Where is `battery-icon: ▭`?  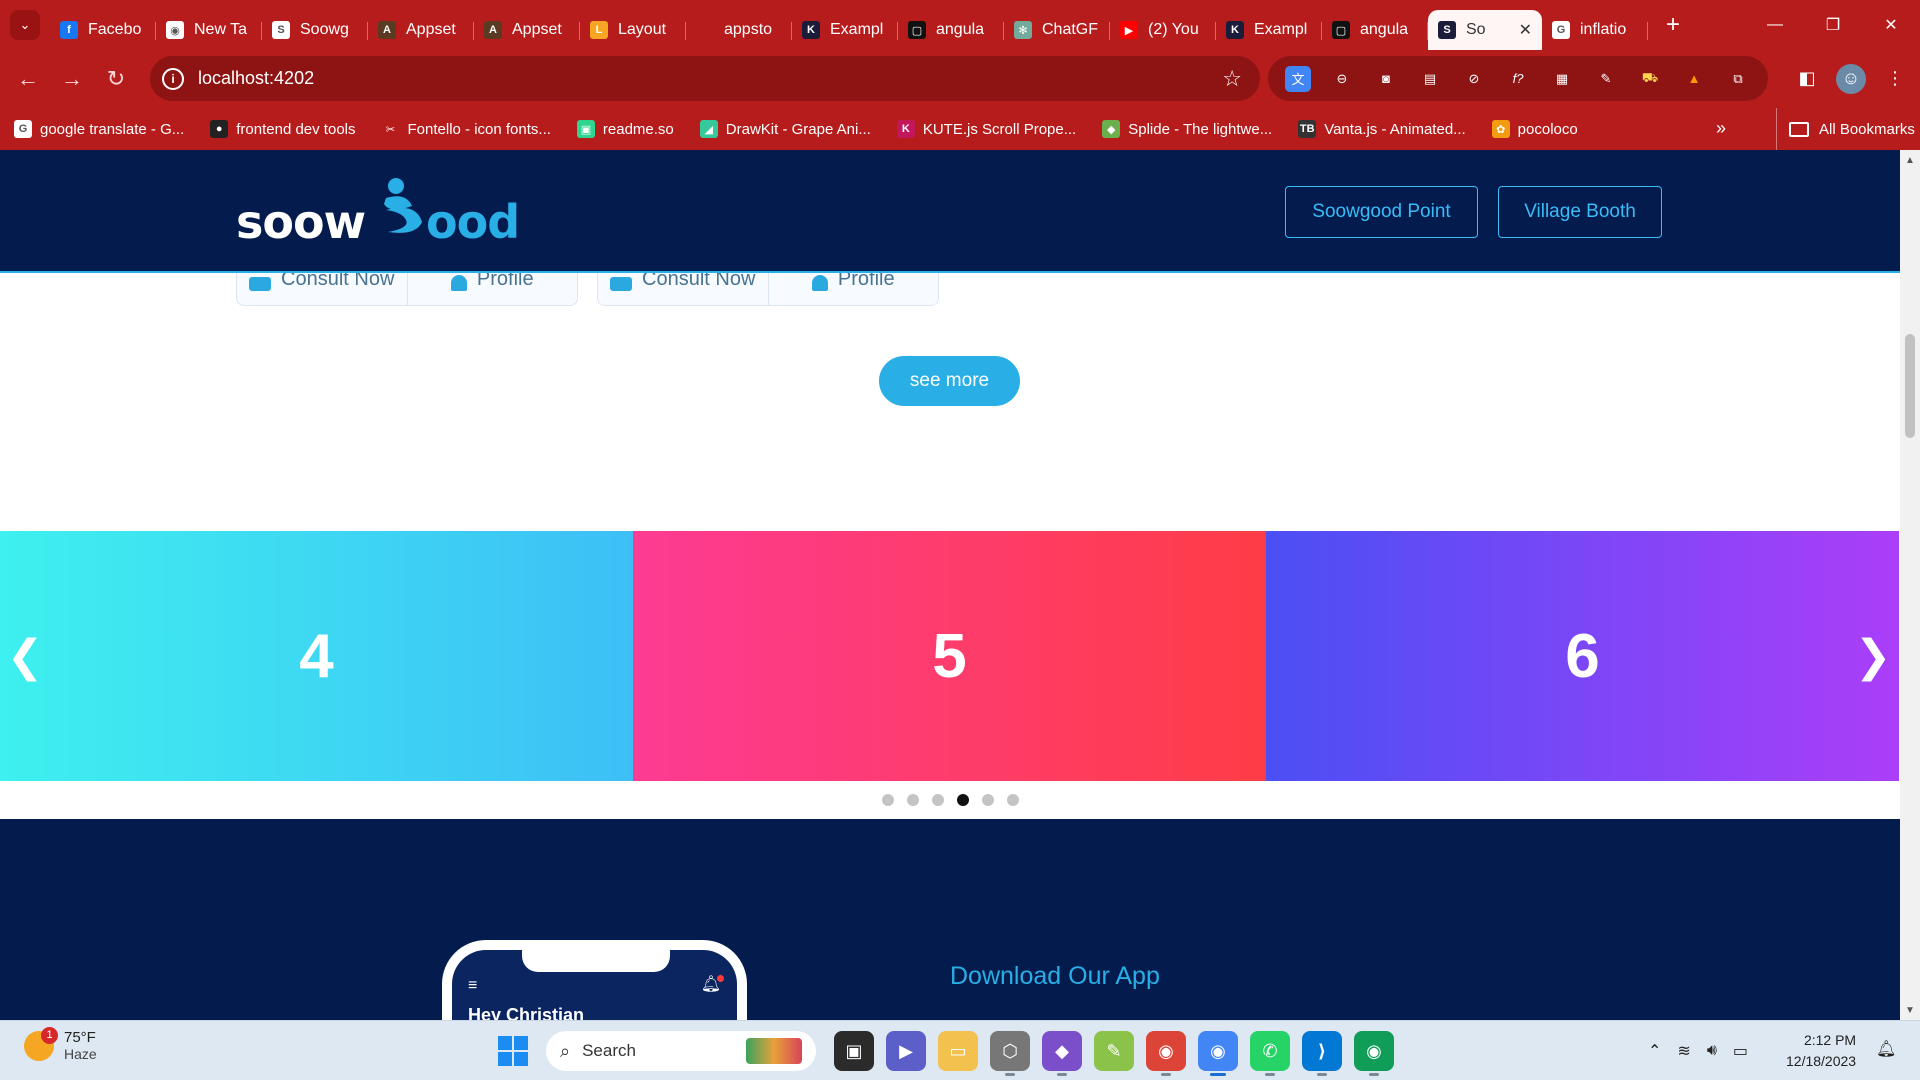 battery-icon: ▭ is located at coordinates (1740, 1051).